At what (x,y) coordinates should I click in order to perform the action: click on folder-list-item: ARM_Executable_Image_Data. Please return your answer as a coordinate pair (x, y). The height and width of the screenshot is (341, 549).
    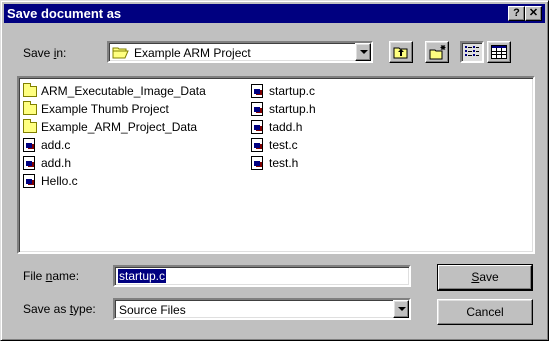
    Looking at the image, I should click on (113, 91).